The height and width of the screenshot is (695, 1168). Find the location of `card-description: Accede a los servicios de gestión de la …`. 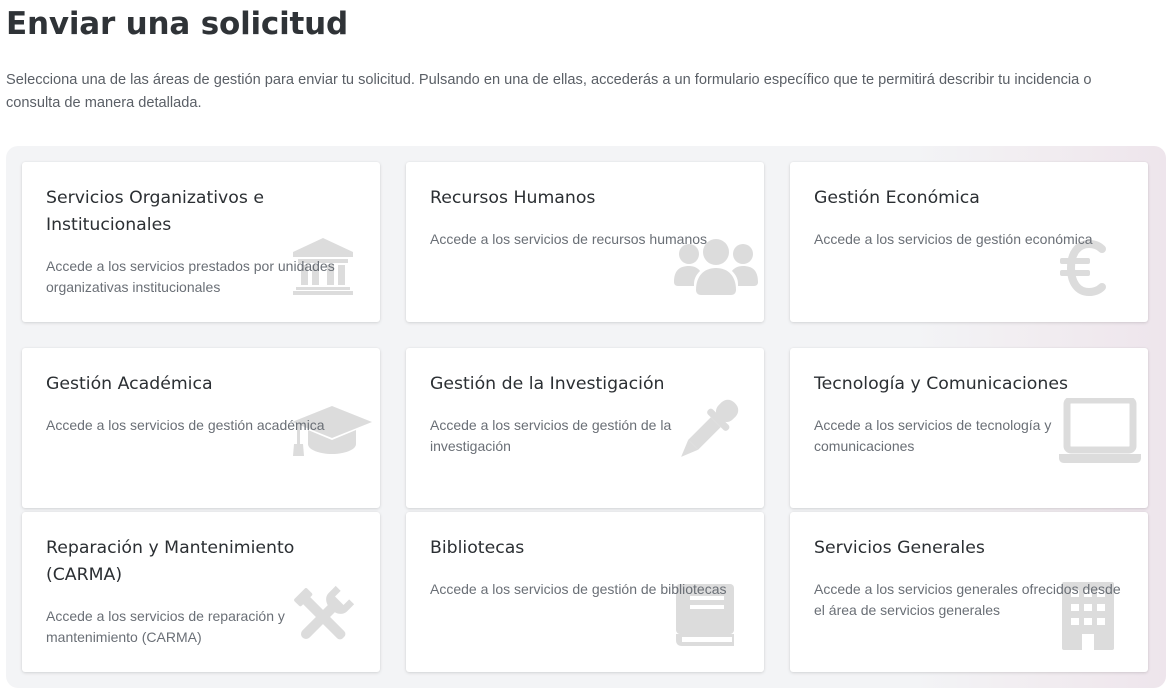

card-description: Accede a los servicios de gestión de la … is located at coordinates (551, 435).